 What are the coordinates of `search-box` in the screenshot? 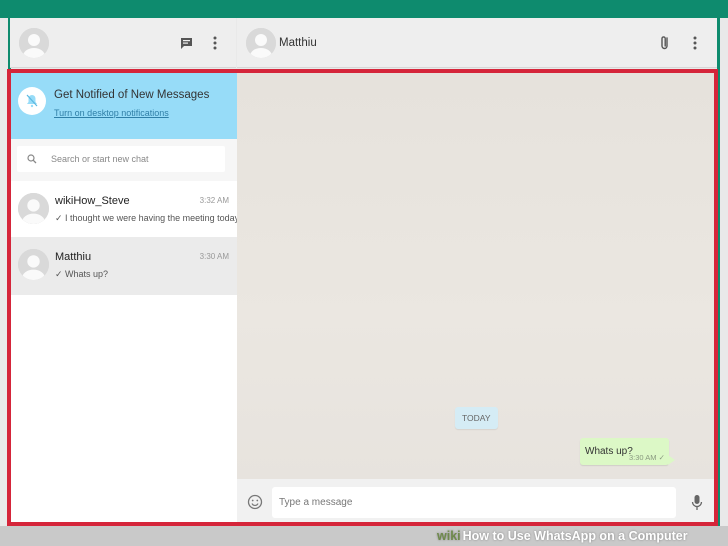 It's located at (121, 159).